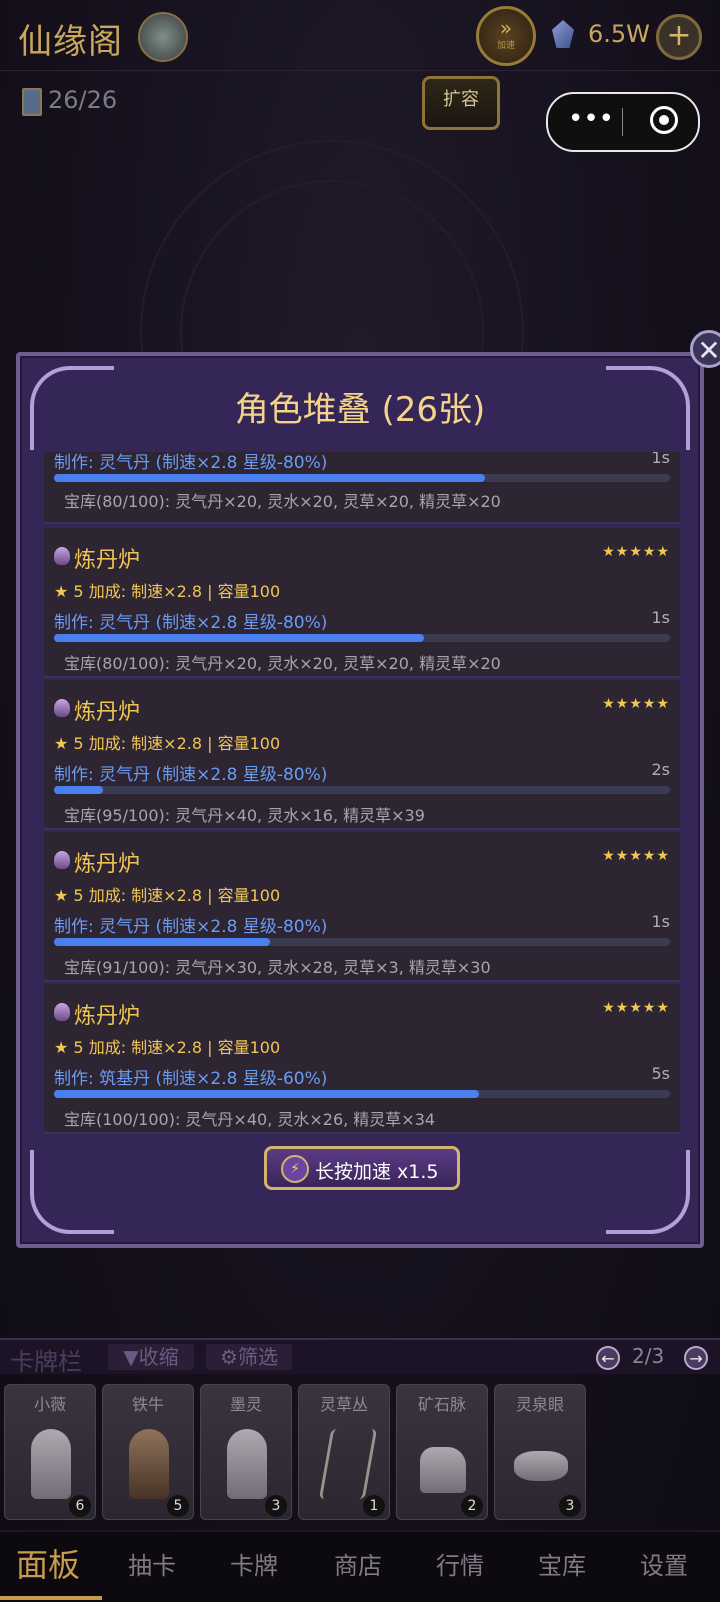 The image size is (720, 1602). I want to click on active-tab-indicator, so click(51, 1598).